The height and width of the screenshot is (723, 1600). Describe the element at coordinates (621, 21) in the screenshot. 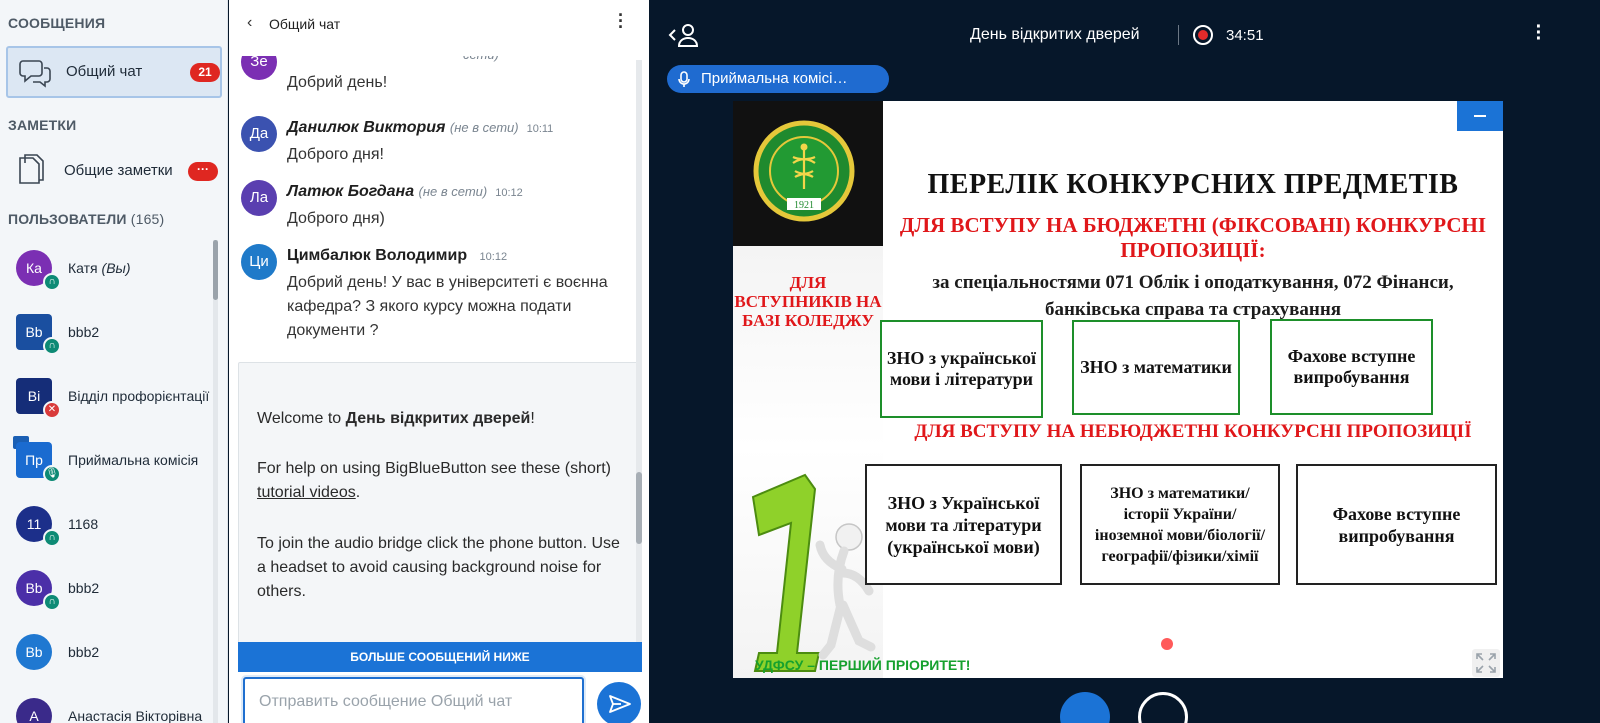

I see `chat-options-kebab-icon: · · ·` at that location.